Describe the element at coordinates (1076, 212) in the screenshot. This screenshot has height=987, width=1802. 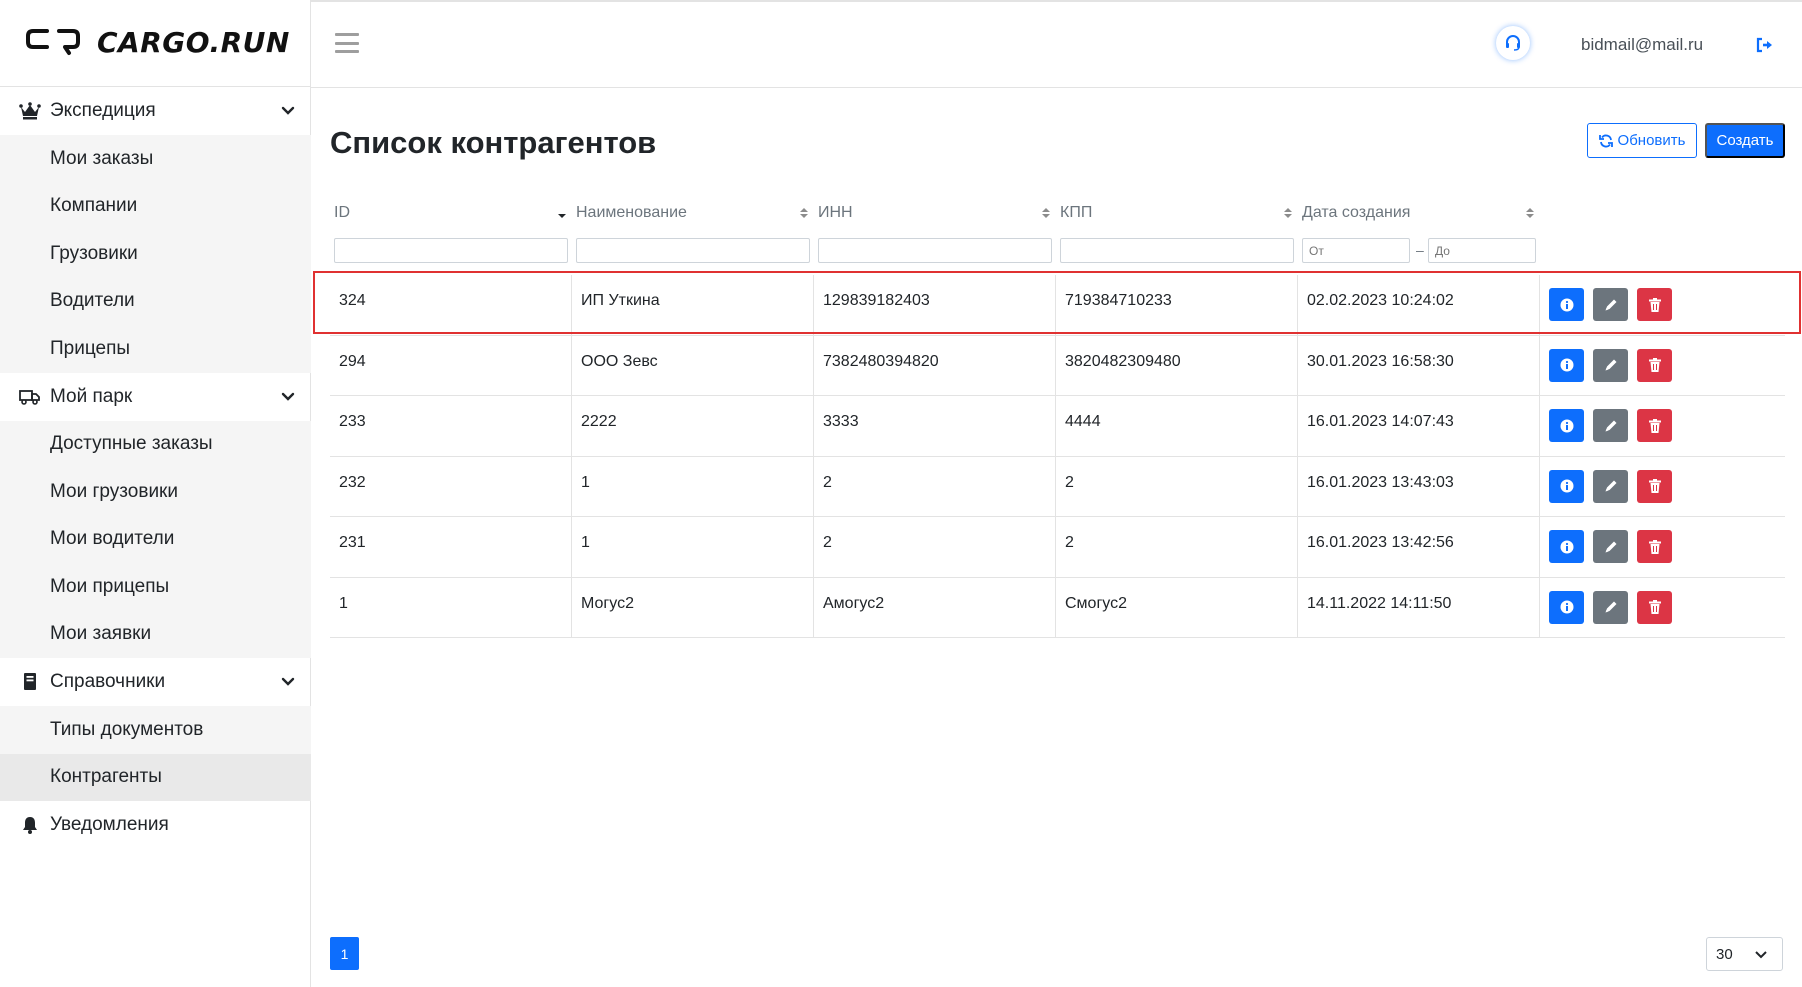
I see `column-header-label: КПП` at that location.